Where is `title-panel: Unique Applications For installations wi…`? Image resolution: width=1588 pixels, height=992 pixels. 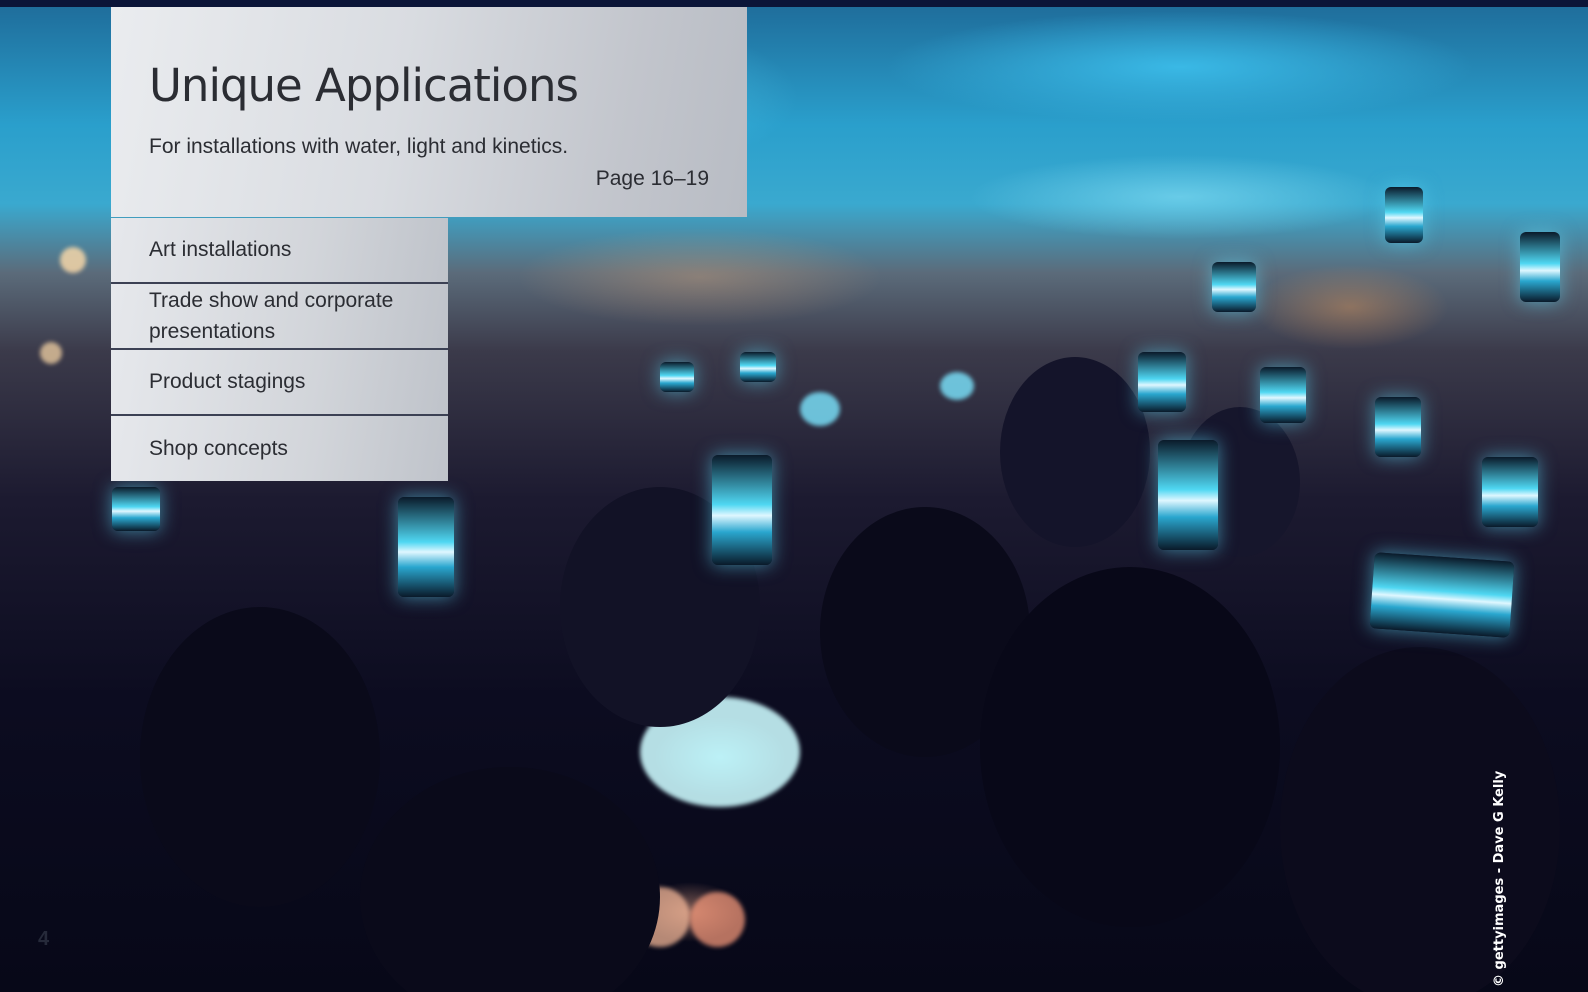
title-panel: Unique Applications For installations wi… is located at coordinates (429, 112).